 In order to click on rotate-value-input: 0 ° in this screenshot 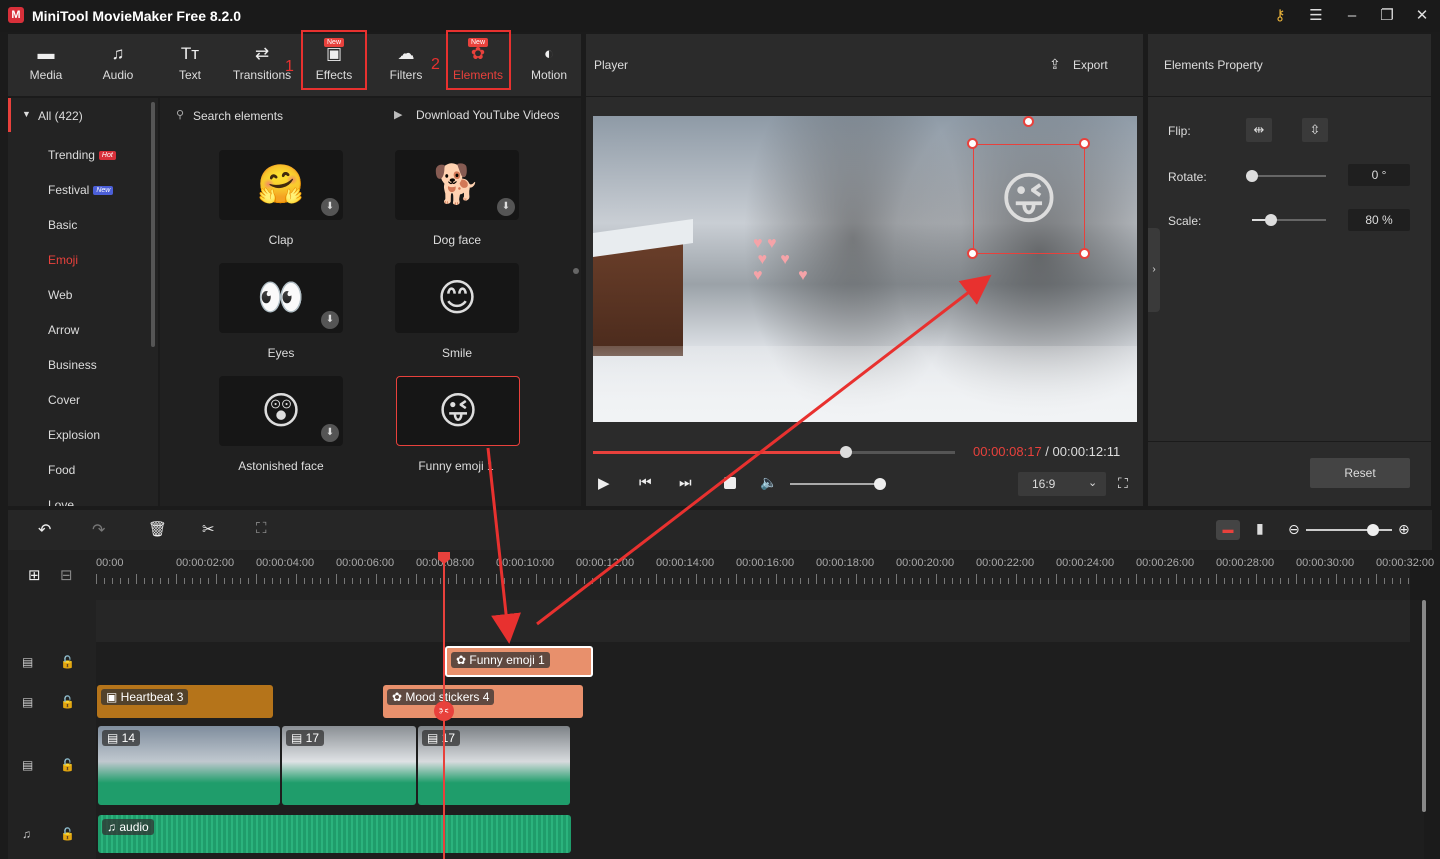, I will do `click(1379, 175)`.